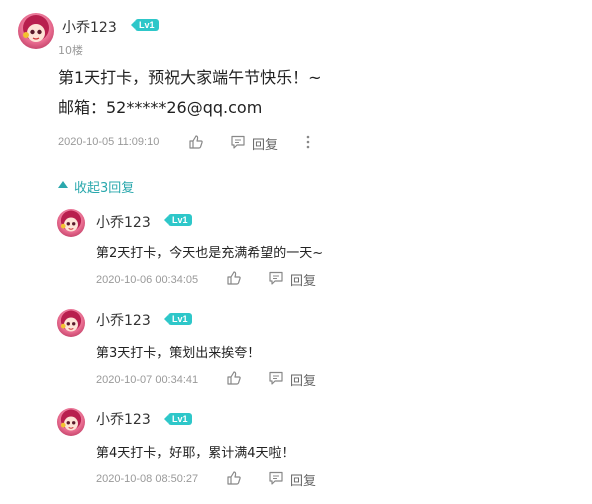 This screenshot has height=504, width=592. I want to click on reply-content: 第3天打卡，策划出来挨夸！, so click(178, 353).